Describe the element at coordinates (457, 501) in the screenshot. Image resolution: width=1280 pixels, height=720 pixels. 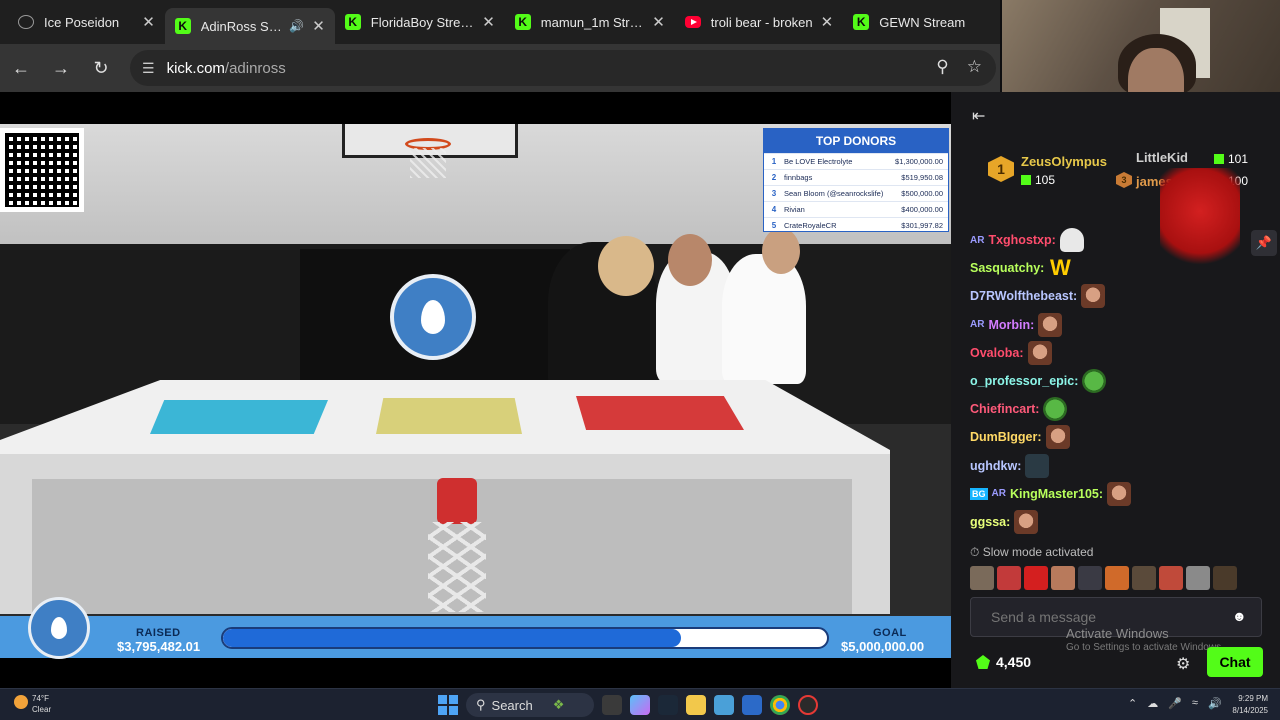
I see `red-cup` at that location.